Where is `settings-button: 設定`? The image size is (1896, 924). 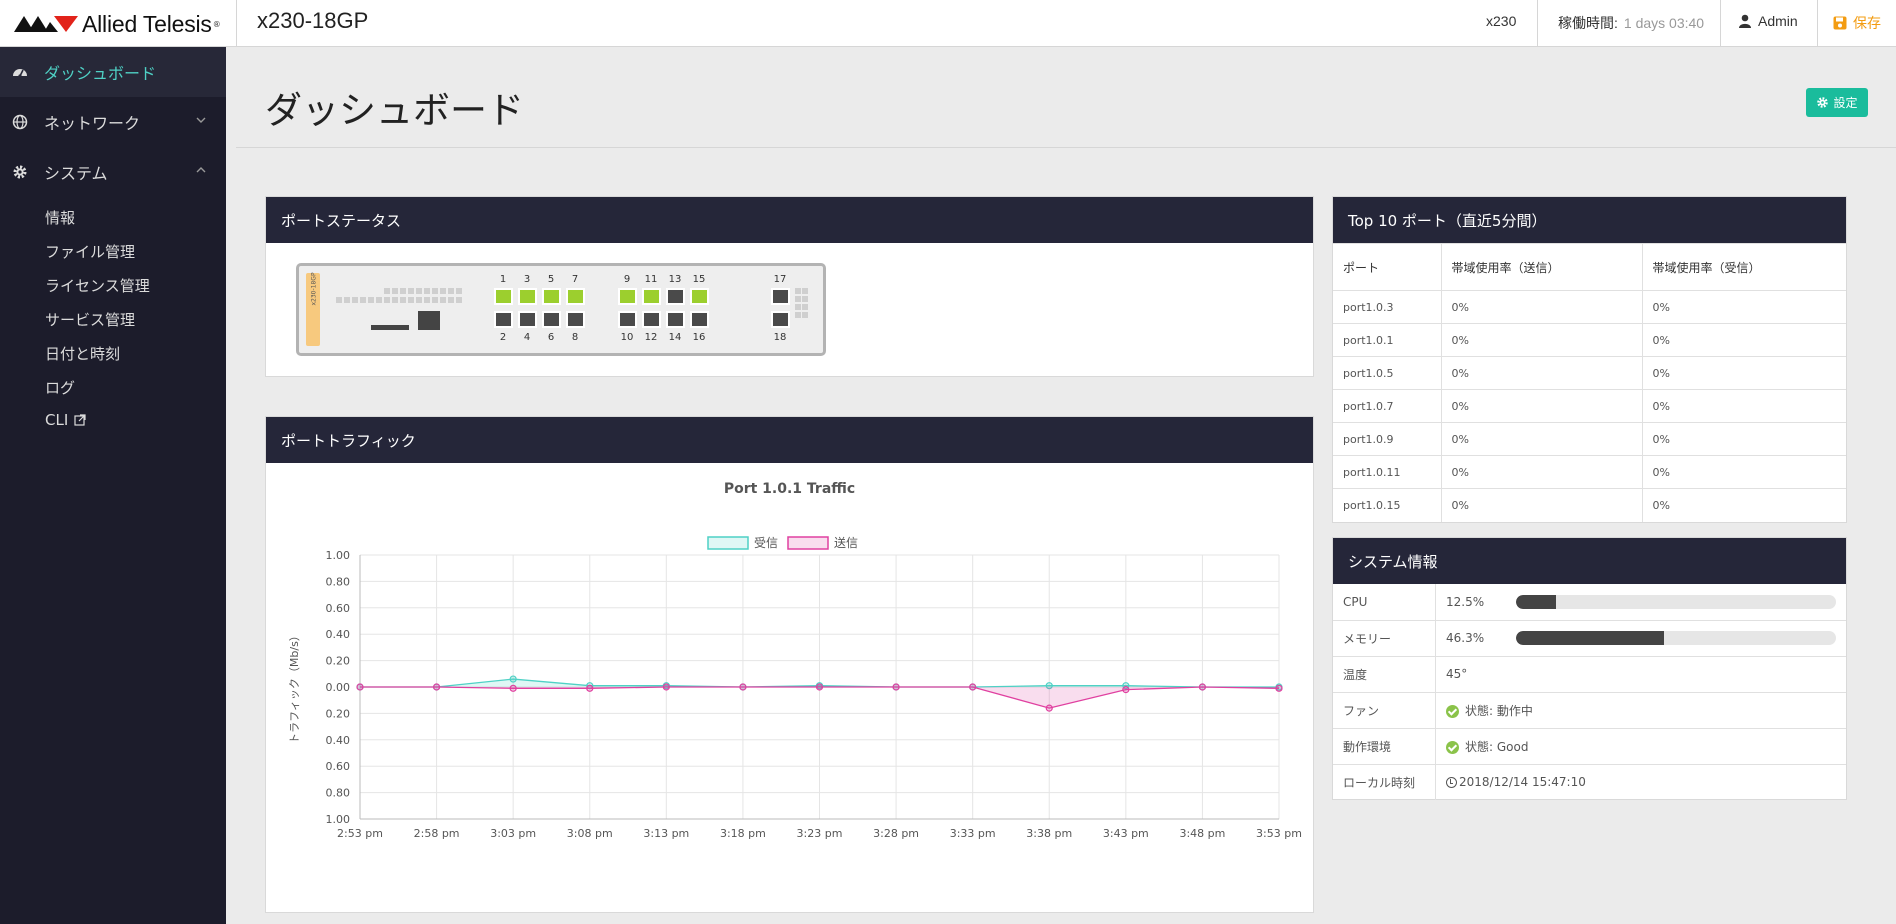
settings-button: 設定 is located at coordinates (1837, 102).